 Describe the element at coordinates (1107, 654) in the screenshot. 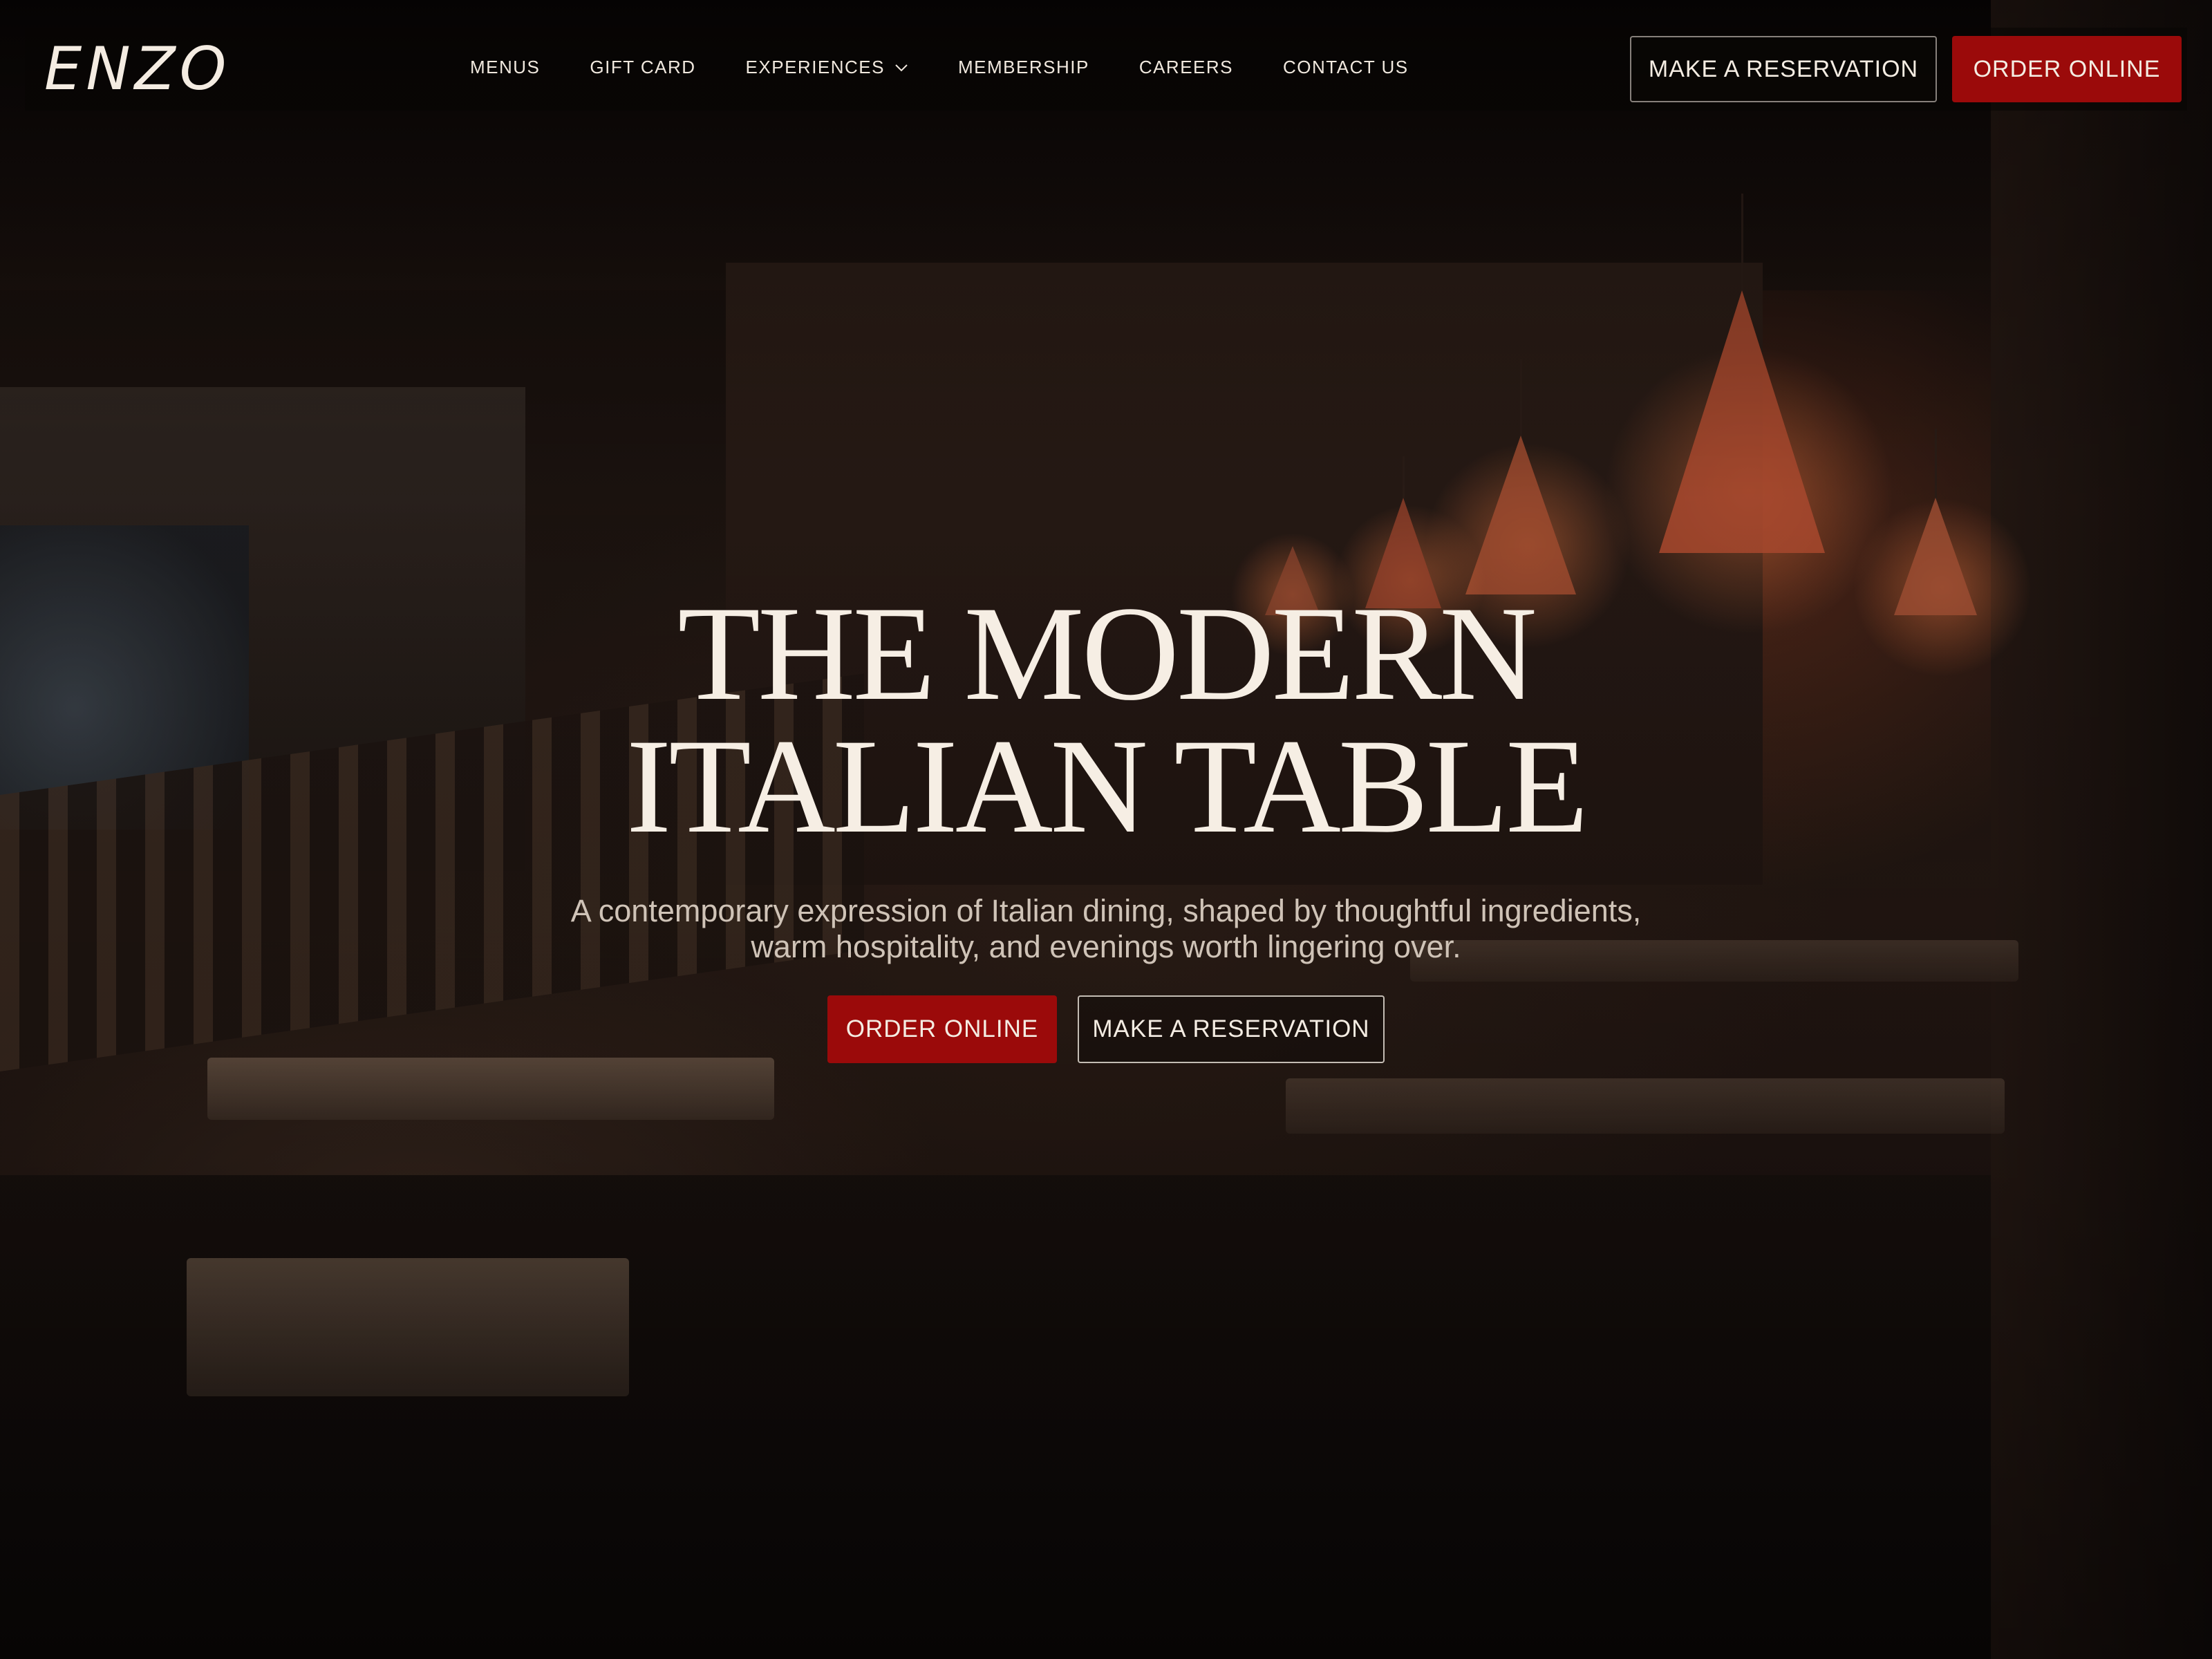

I see `hero-headline-line: THE MODERN` at that location.